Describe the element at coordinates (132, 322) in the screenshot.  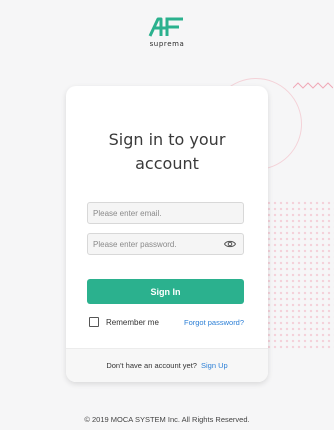
I see `remember-me-label: Remember me` at that location.